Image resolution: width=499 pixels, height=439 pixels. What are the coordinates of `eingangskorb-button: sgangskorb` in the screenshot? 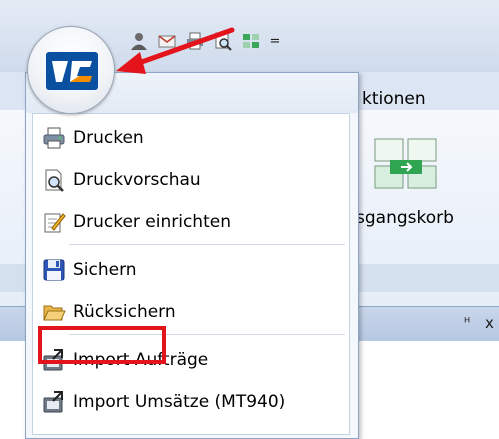 It's located at (426, 193).